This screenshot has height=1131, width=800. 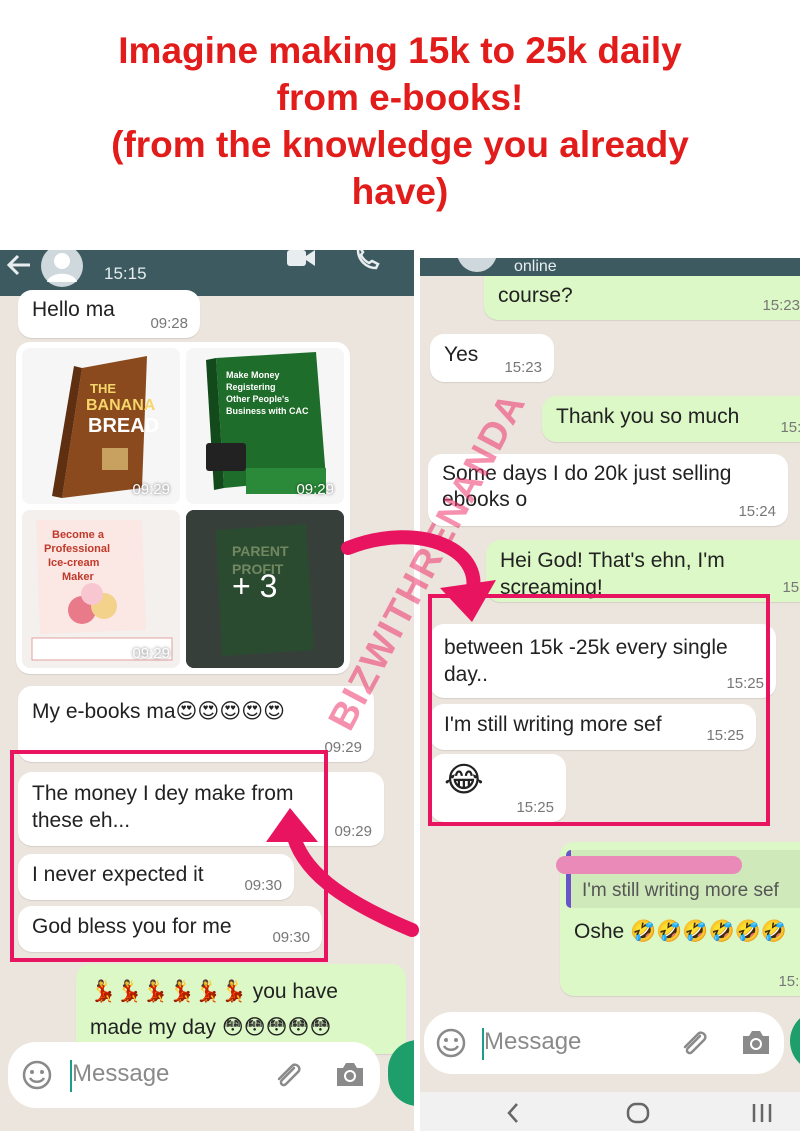 What do you see at coordinates (352, 880) in the screenshot?
I see `curved-arrow-left` at bounding box center [352, 880].